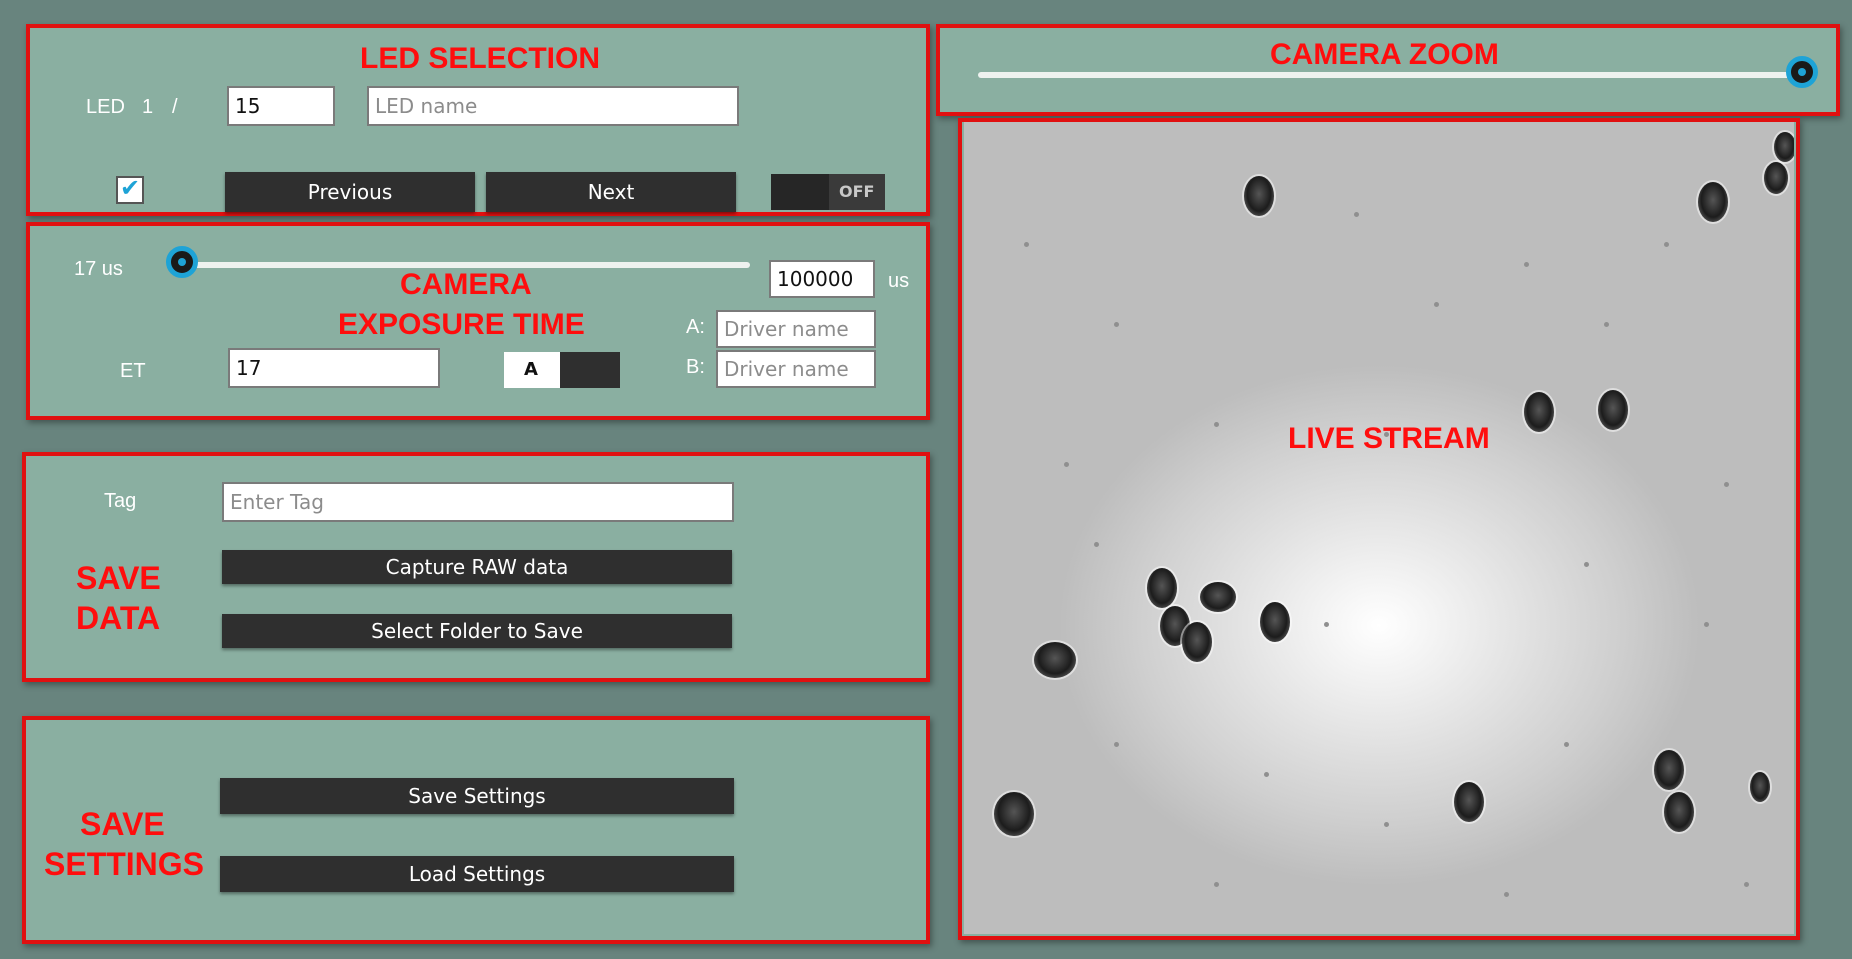 The height and width of the screenshot is (959, 1852). Describe the element at coordinates (796, 369) in the screenshot. I see `driver-b-input` at that location.